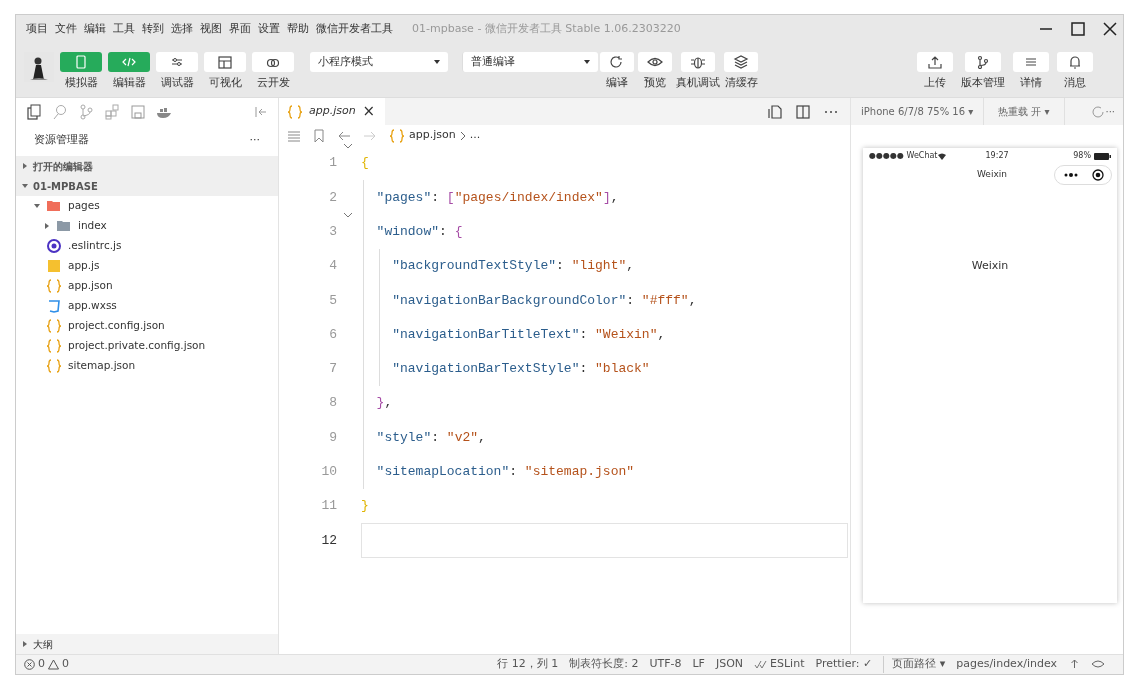 The image size is (1134, 688). I want to click on wifi-icon, so click(941, 156).